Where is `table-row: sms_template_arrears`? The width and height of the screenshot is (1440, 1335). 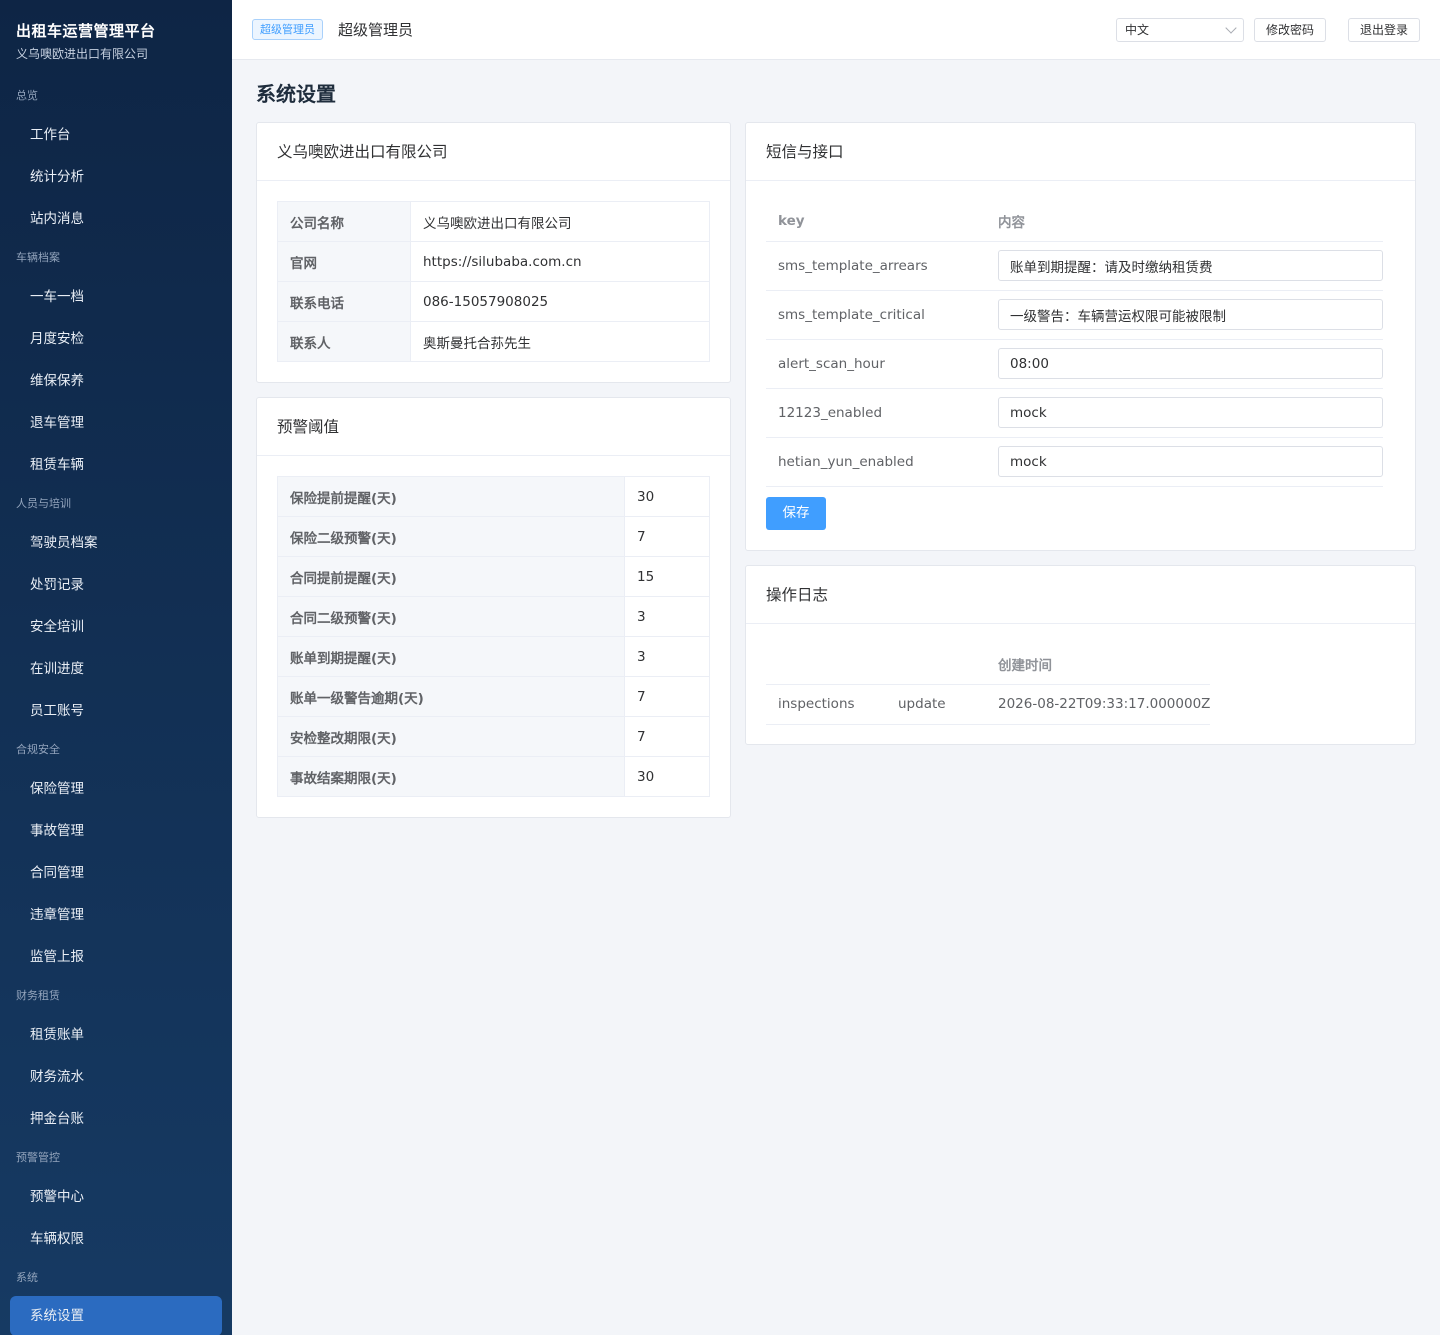
table-row: sms_template_arrears is located at coordinates (1074, 266).